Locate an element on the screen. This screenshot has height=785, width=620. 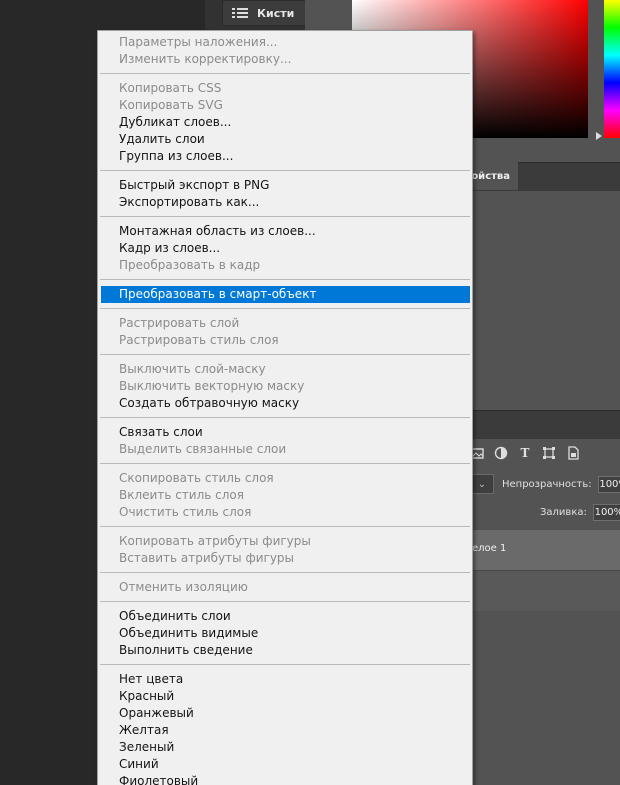
menu-item: Растрировать стиль слоя is located at coordinates (285, 340).